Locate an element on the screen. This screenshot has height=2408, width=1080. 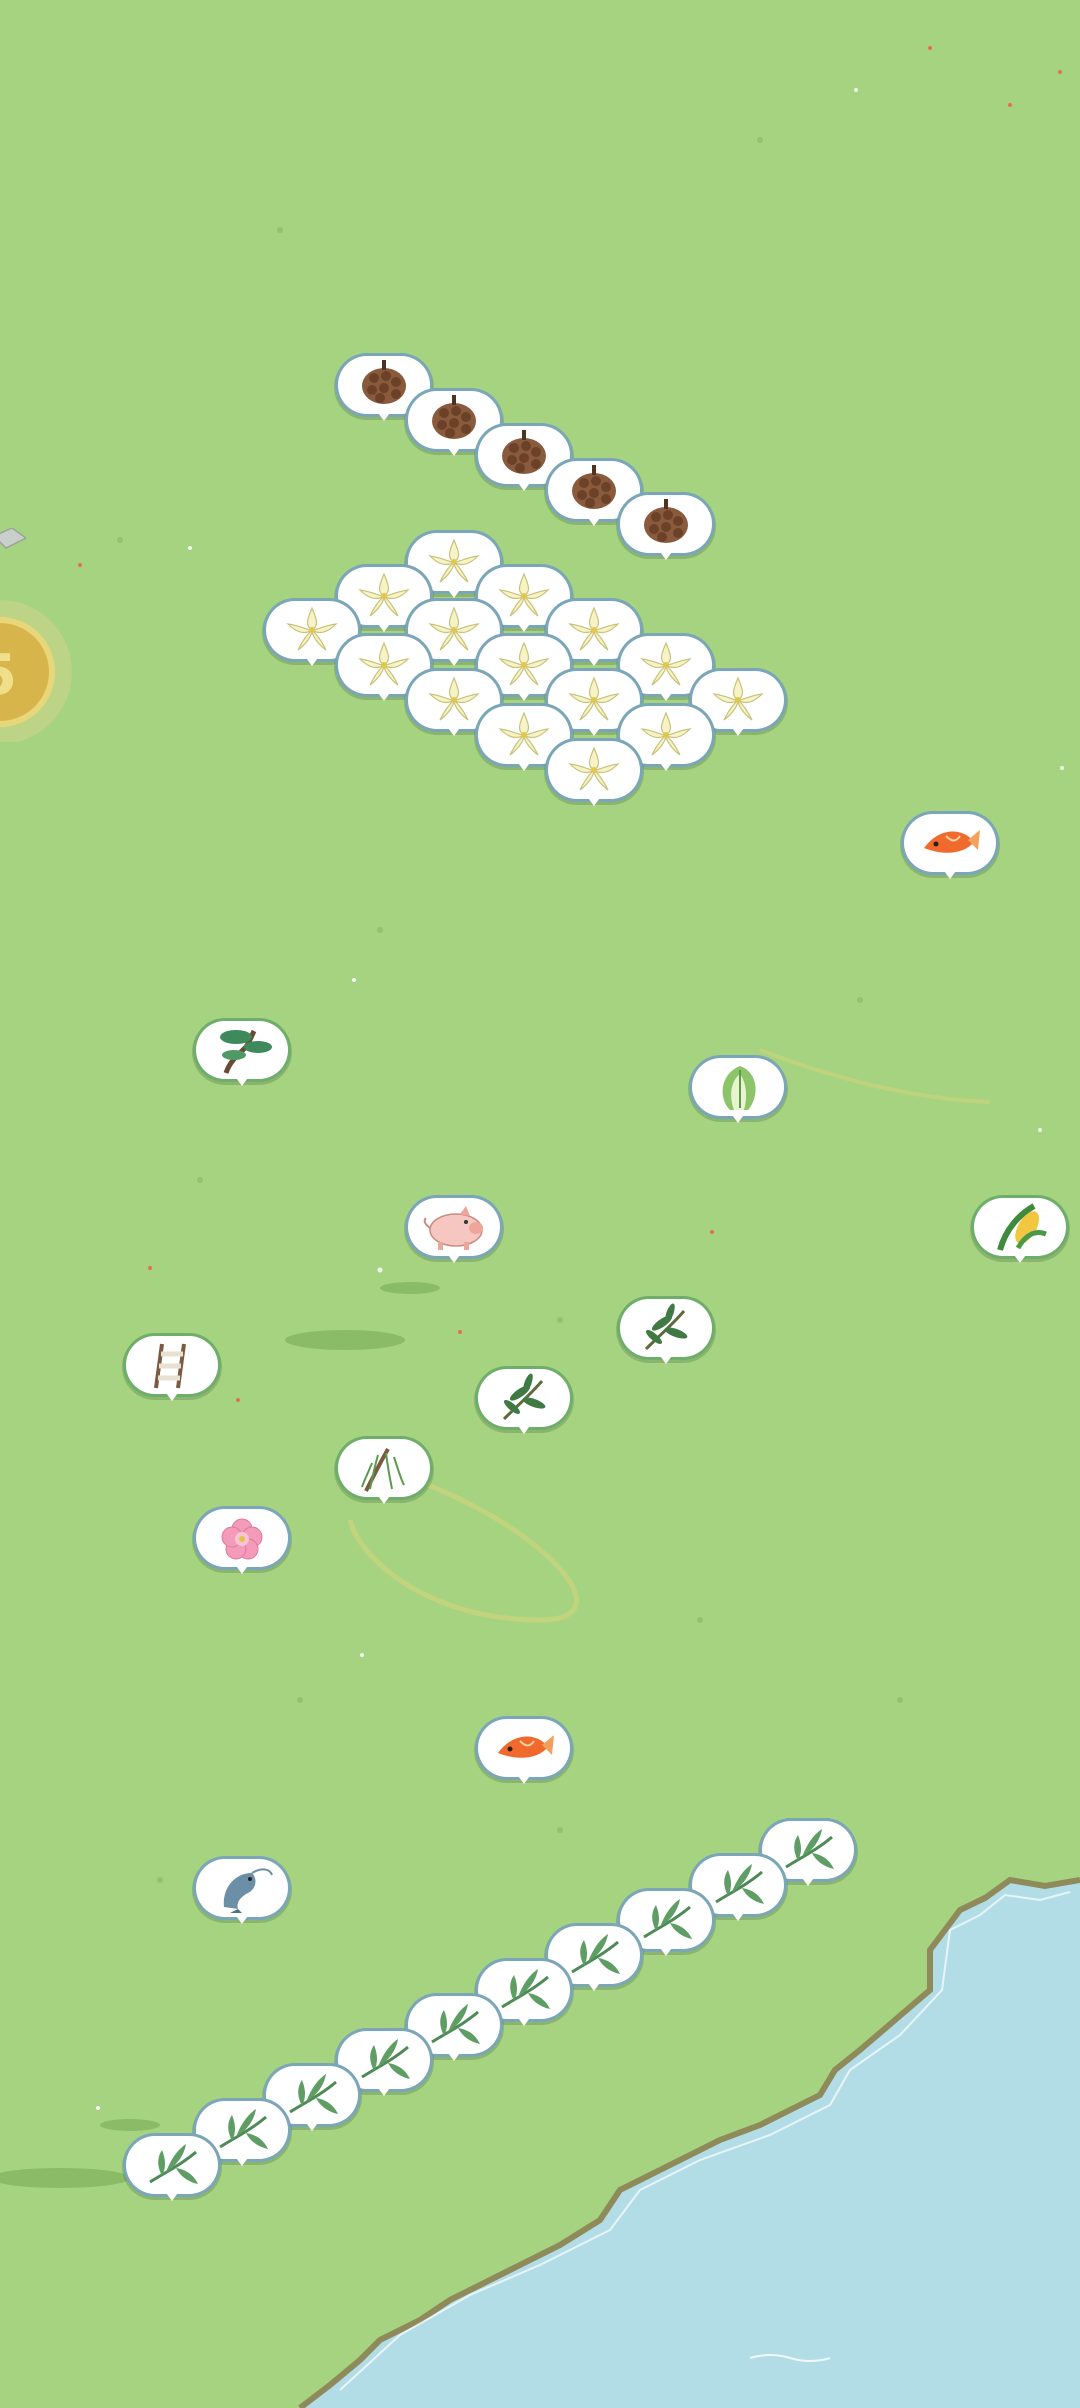
lily-resource-bubble is located at coordinates (594, 775).